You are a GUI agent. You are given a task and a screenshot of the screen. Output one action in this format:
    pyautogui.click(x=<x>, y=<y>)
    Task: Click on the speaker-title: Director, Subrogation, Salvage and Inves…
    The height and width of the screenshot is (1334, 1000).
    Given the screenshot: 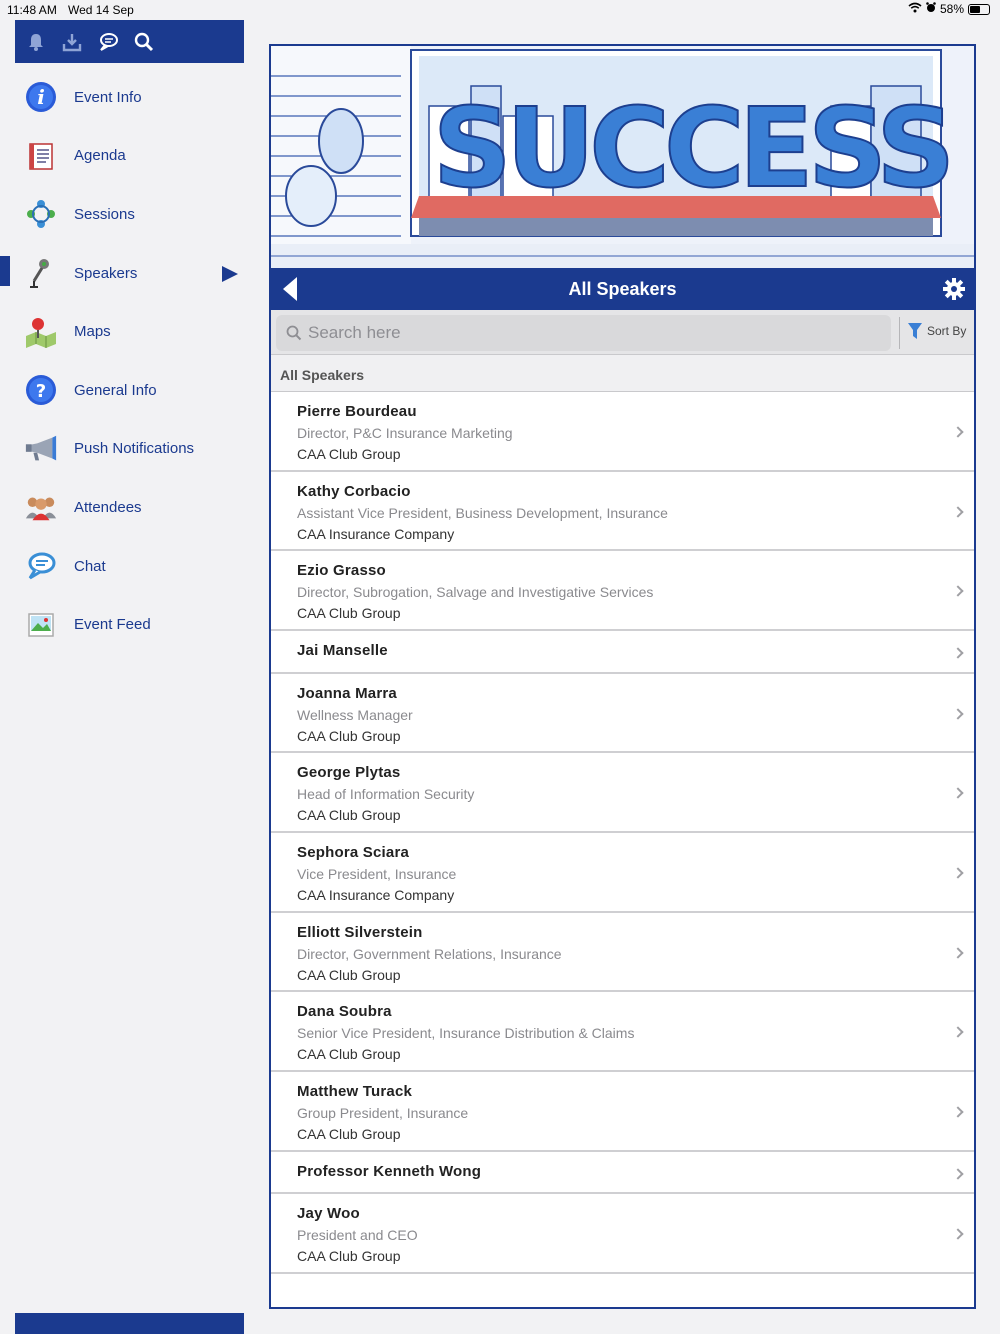 What is the action you would take?
    pyautogui.click(x=475, y=592)
    